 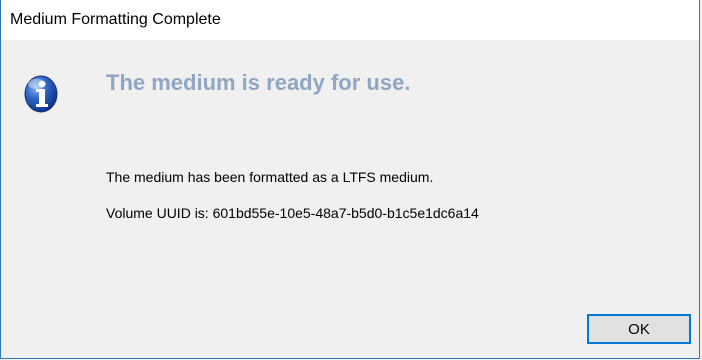 What do you see at coordinates (639, 329) in the screenshot?
I see `ok-button: OK` at bounding box center [639, 329].